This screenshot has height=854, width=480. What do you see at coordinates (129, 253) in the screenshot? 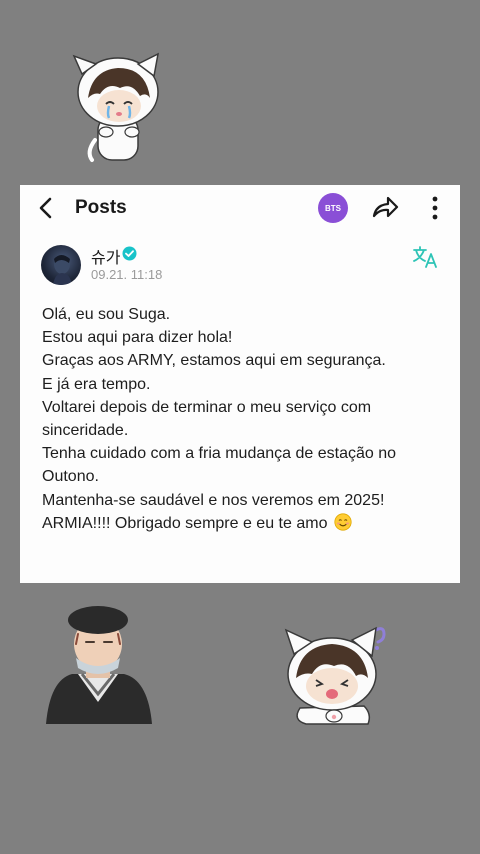
I see `verified-badge-icon` at bounding box center [129, 253].